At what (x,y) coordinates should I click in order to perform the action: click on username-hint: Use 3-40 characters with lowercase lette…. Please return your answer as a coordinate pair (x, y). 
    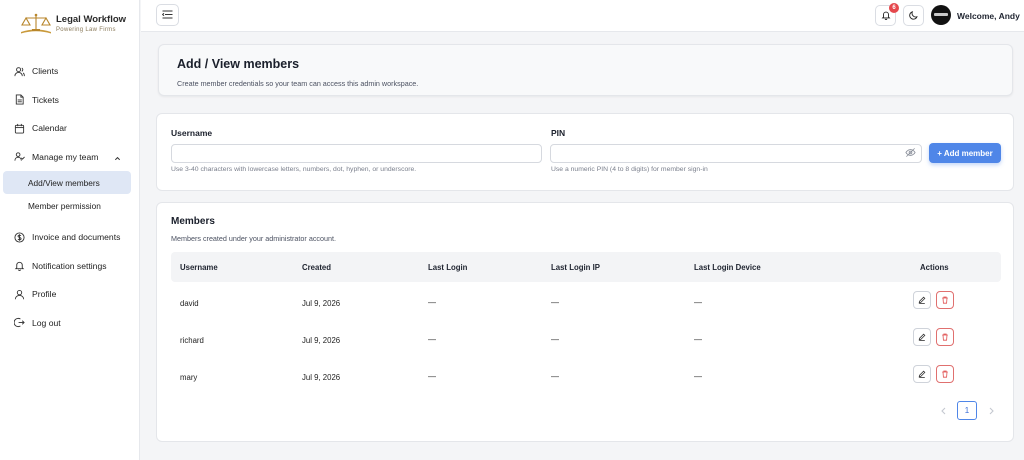
    Looking at the image, I should click on (294, 169).